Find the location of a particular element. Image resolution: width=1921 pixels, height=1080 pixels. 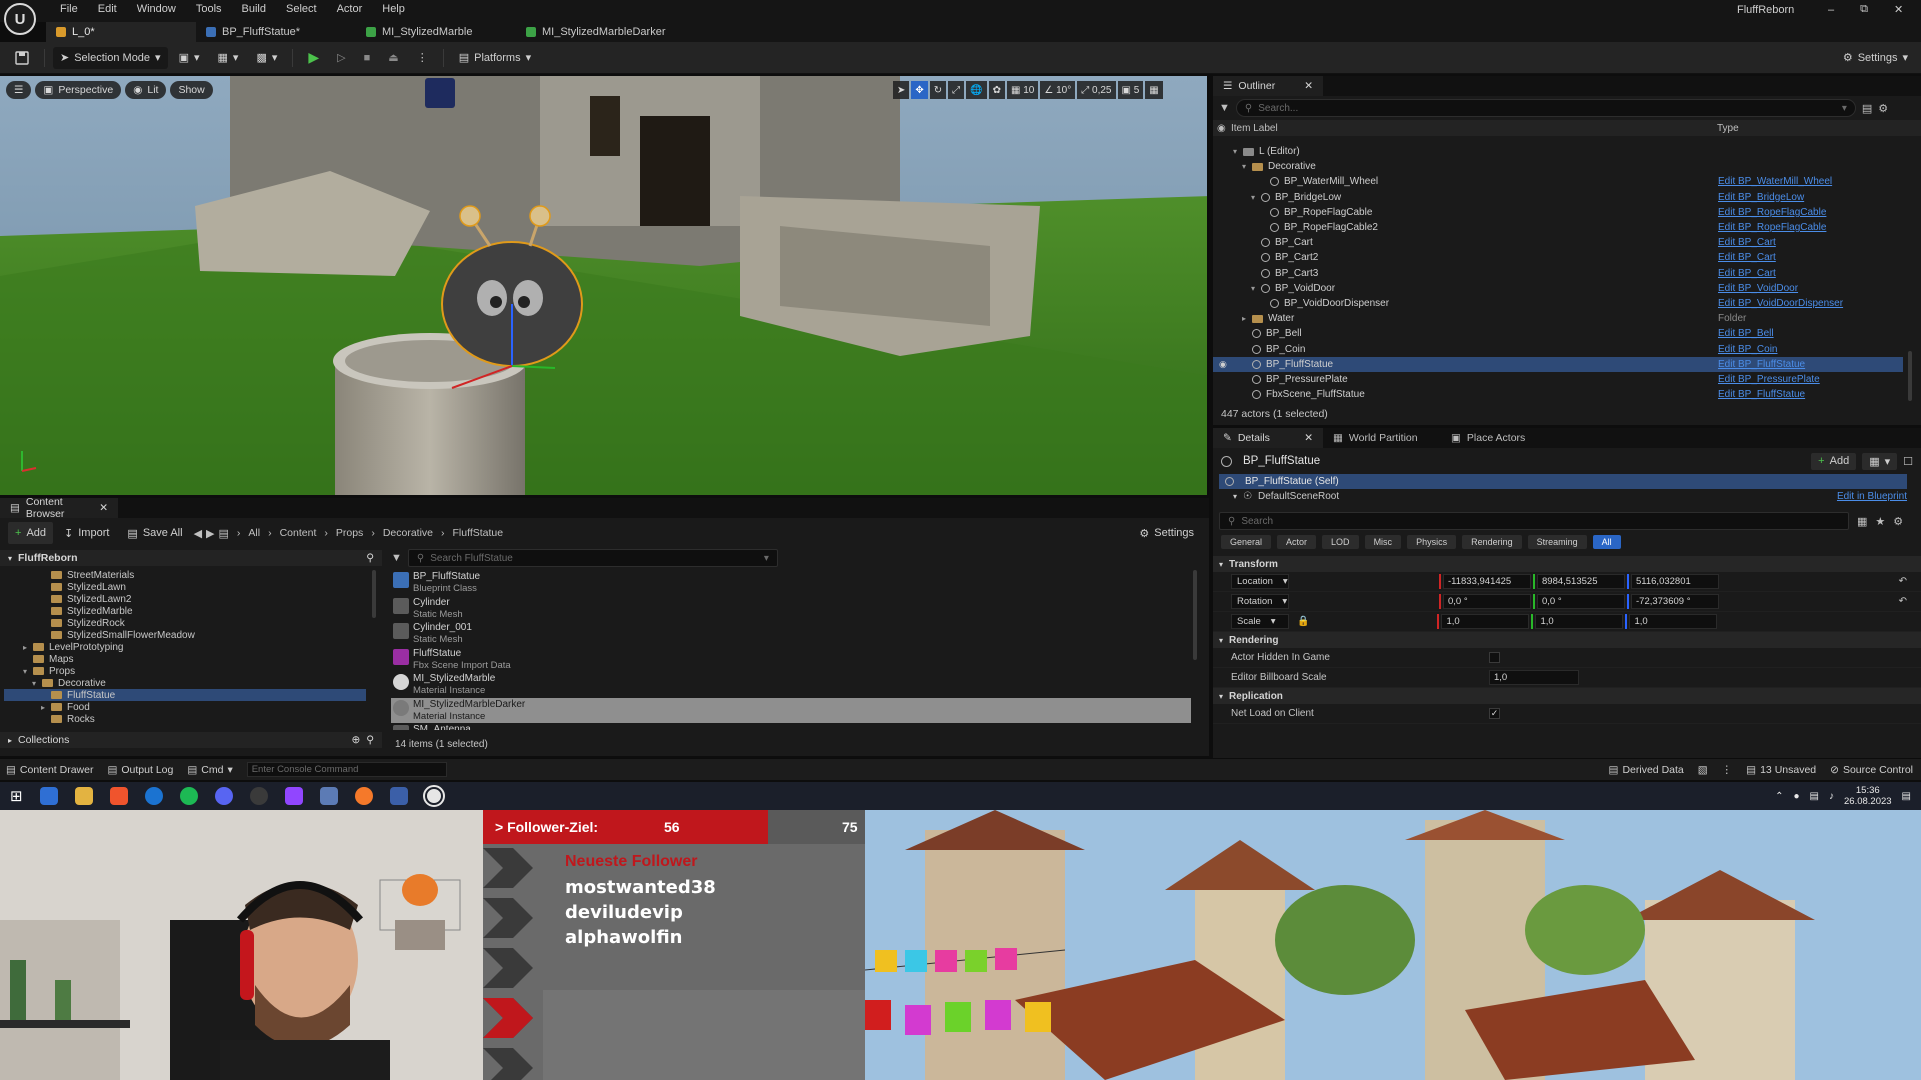

content-drawer-button: ▤ Content Drawer is located at coordinates (49, 770).